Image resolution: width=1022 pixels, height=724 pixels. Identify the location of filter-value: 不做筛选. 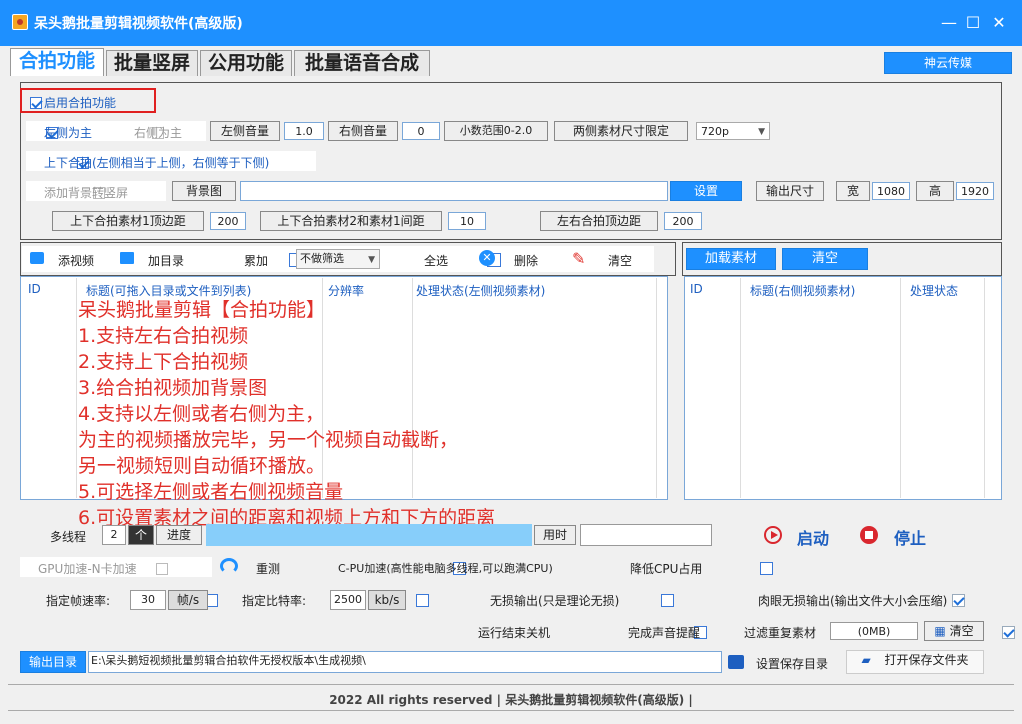
(322, 258).